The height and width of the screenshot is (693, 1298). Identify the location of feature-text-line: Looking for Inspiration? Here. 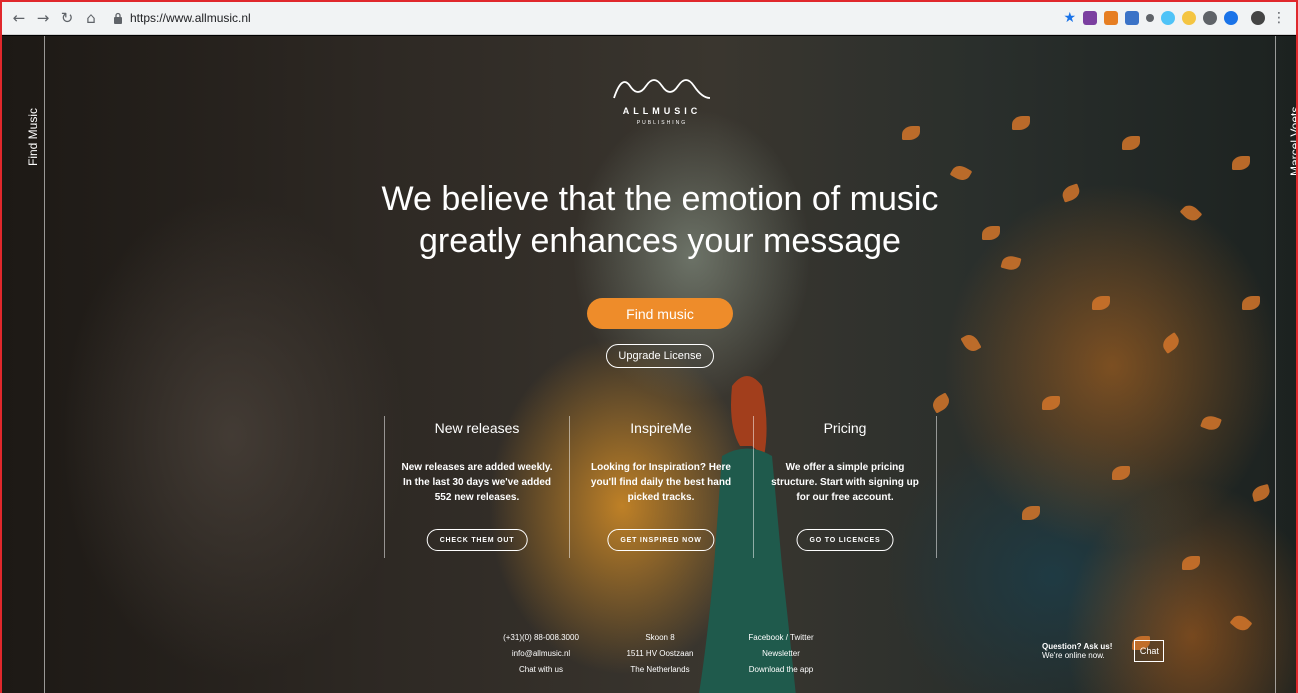
(660, 467).